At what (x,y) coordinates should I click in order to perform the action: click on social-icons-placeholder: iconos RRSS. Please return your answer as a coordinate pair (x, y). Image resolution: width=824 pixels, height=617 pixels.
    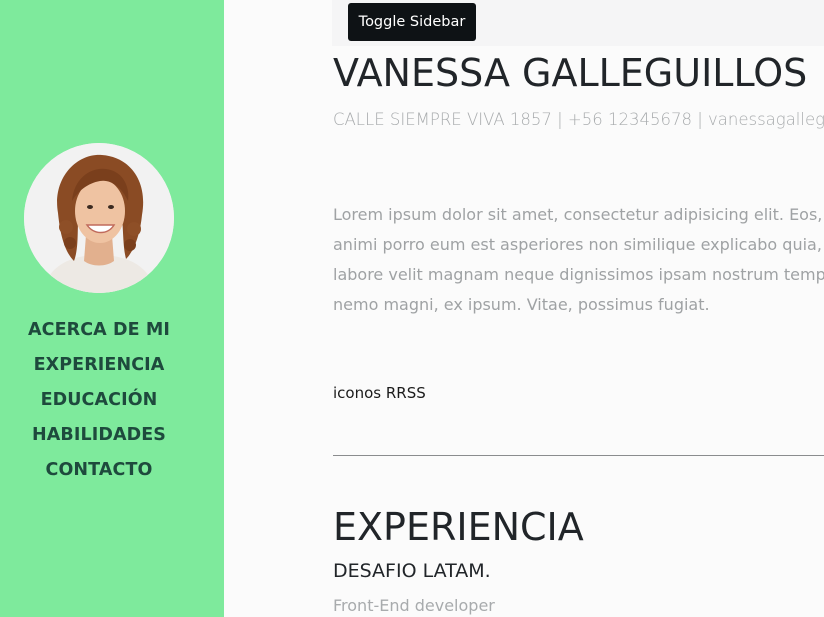
    Looking at the image, I should click on (379, 393).